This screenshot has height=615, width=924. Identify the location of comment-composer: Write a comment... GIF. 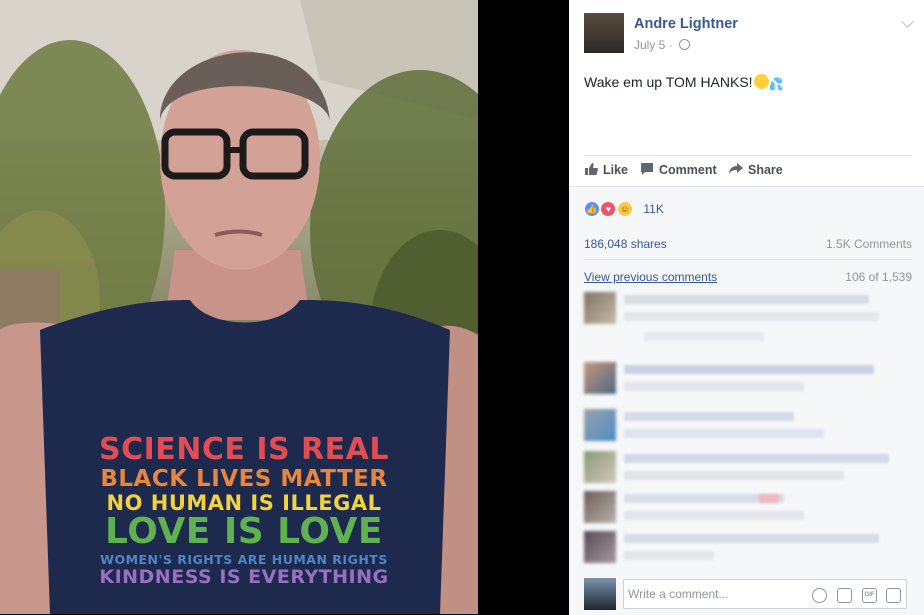
(749, 593).